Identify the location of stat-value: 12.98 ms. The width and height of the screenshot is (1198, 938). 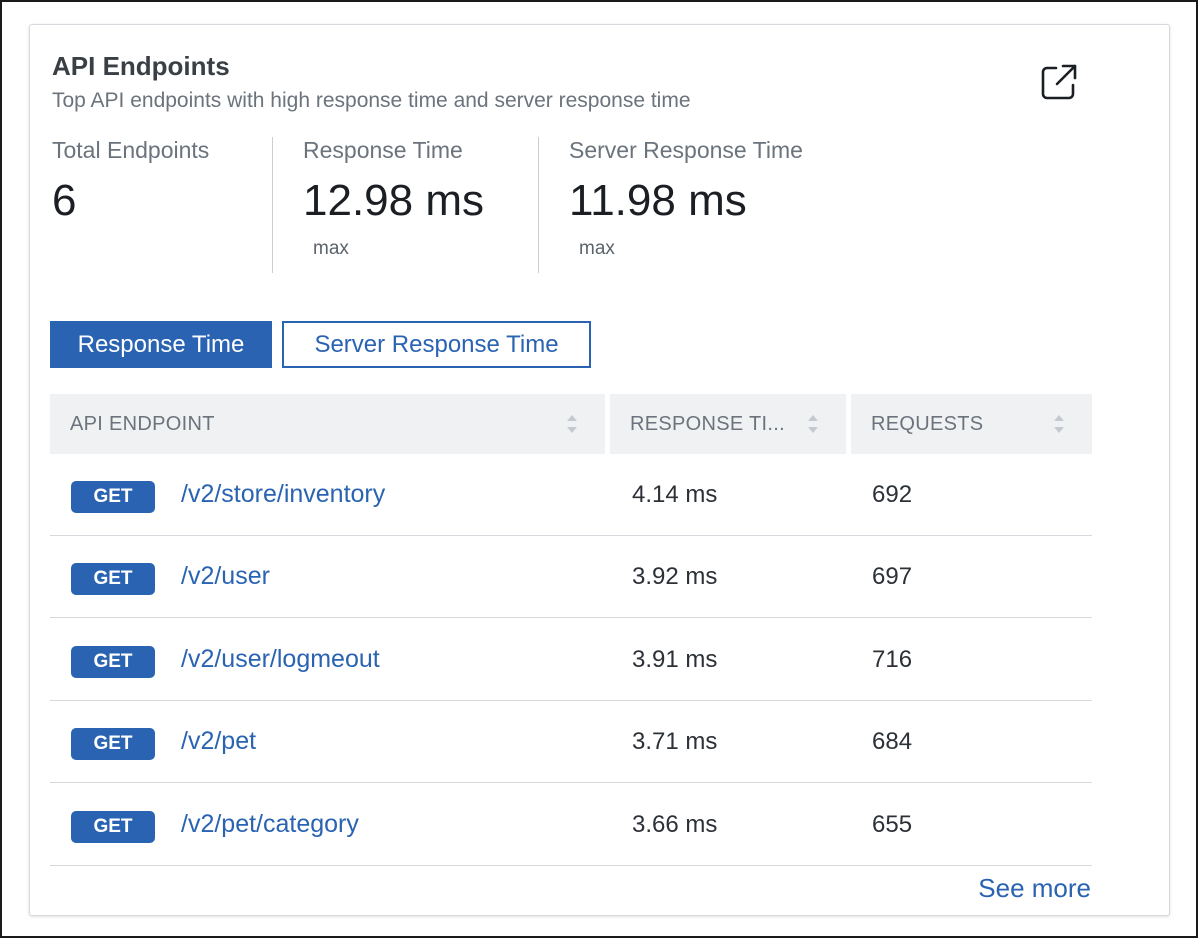
(393, 200).